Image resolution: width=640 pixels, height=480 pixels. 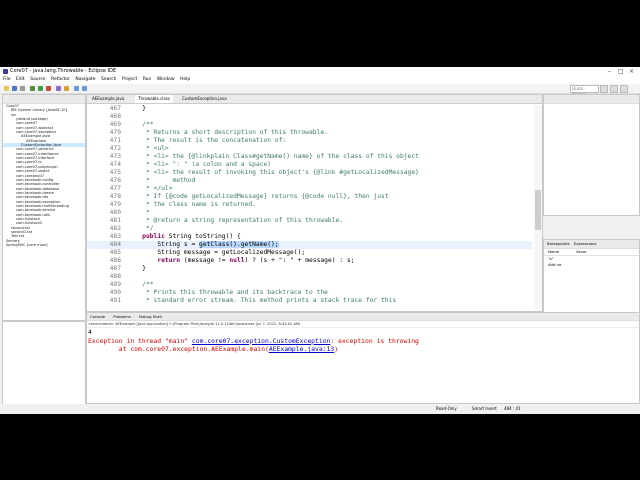 What do you see at coordinates (609, 71) in the screenshot?
I see `minimize-icon: –` at bounding box center [609, 71].